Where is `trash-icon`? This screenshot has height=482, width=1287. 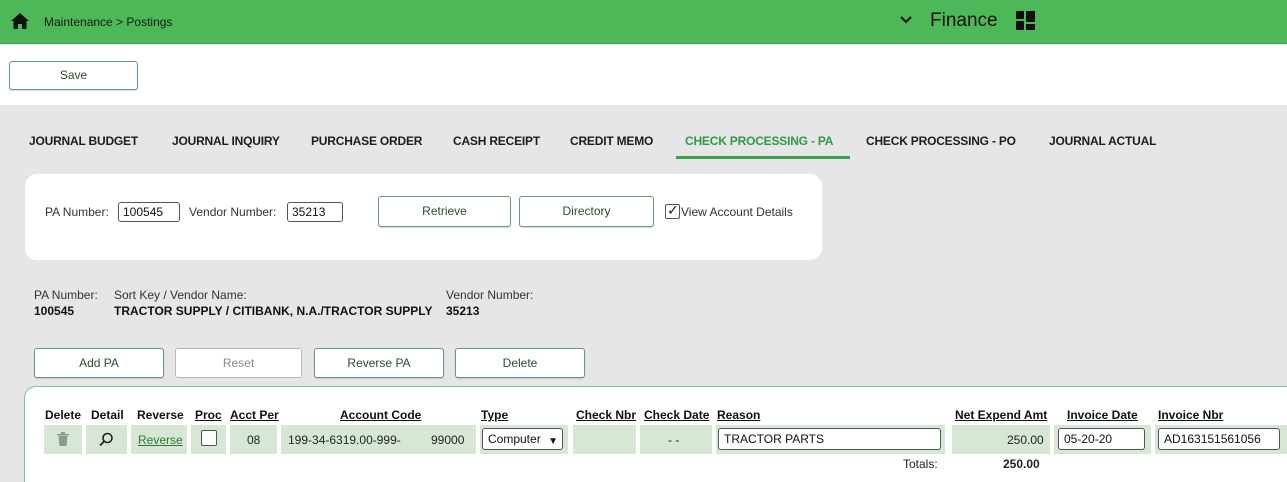
trash-icon is located at coordinates (63, 439).